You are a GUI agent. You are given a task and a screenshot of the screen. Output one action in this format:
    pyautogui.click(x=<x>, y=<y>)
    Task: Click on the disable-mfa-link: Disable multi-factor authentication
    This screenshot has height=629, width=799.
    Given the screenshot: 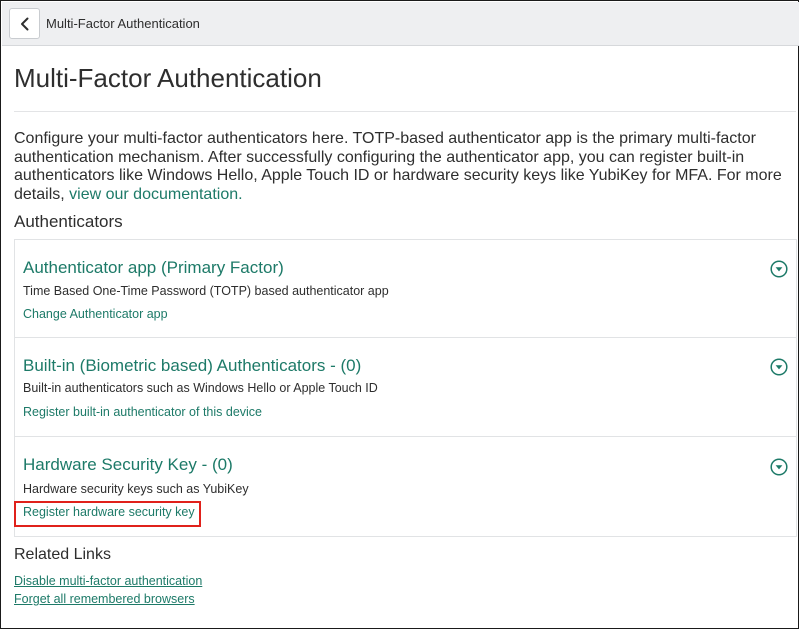 What is the action you would take?
    pyautogui.click(x=108, y=581)
    